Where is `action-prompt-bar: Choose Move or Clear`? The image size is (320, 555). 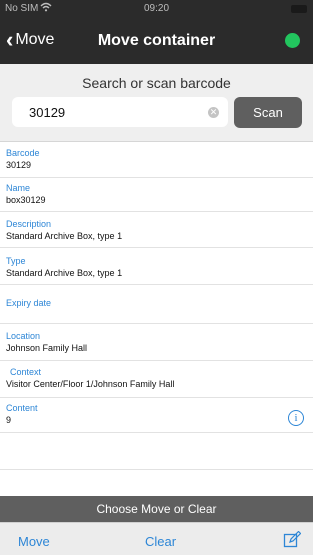 action-prompt-bar: Choose Move or Clear is located at coordinates (156, 509).